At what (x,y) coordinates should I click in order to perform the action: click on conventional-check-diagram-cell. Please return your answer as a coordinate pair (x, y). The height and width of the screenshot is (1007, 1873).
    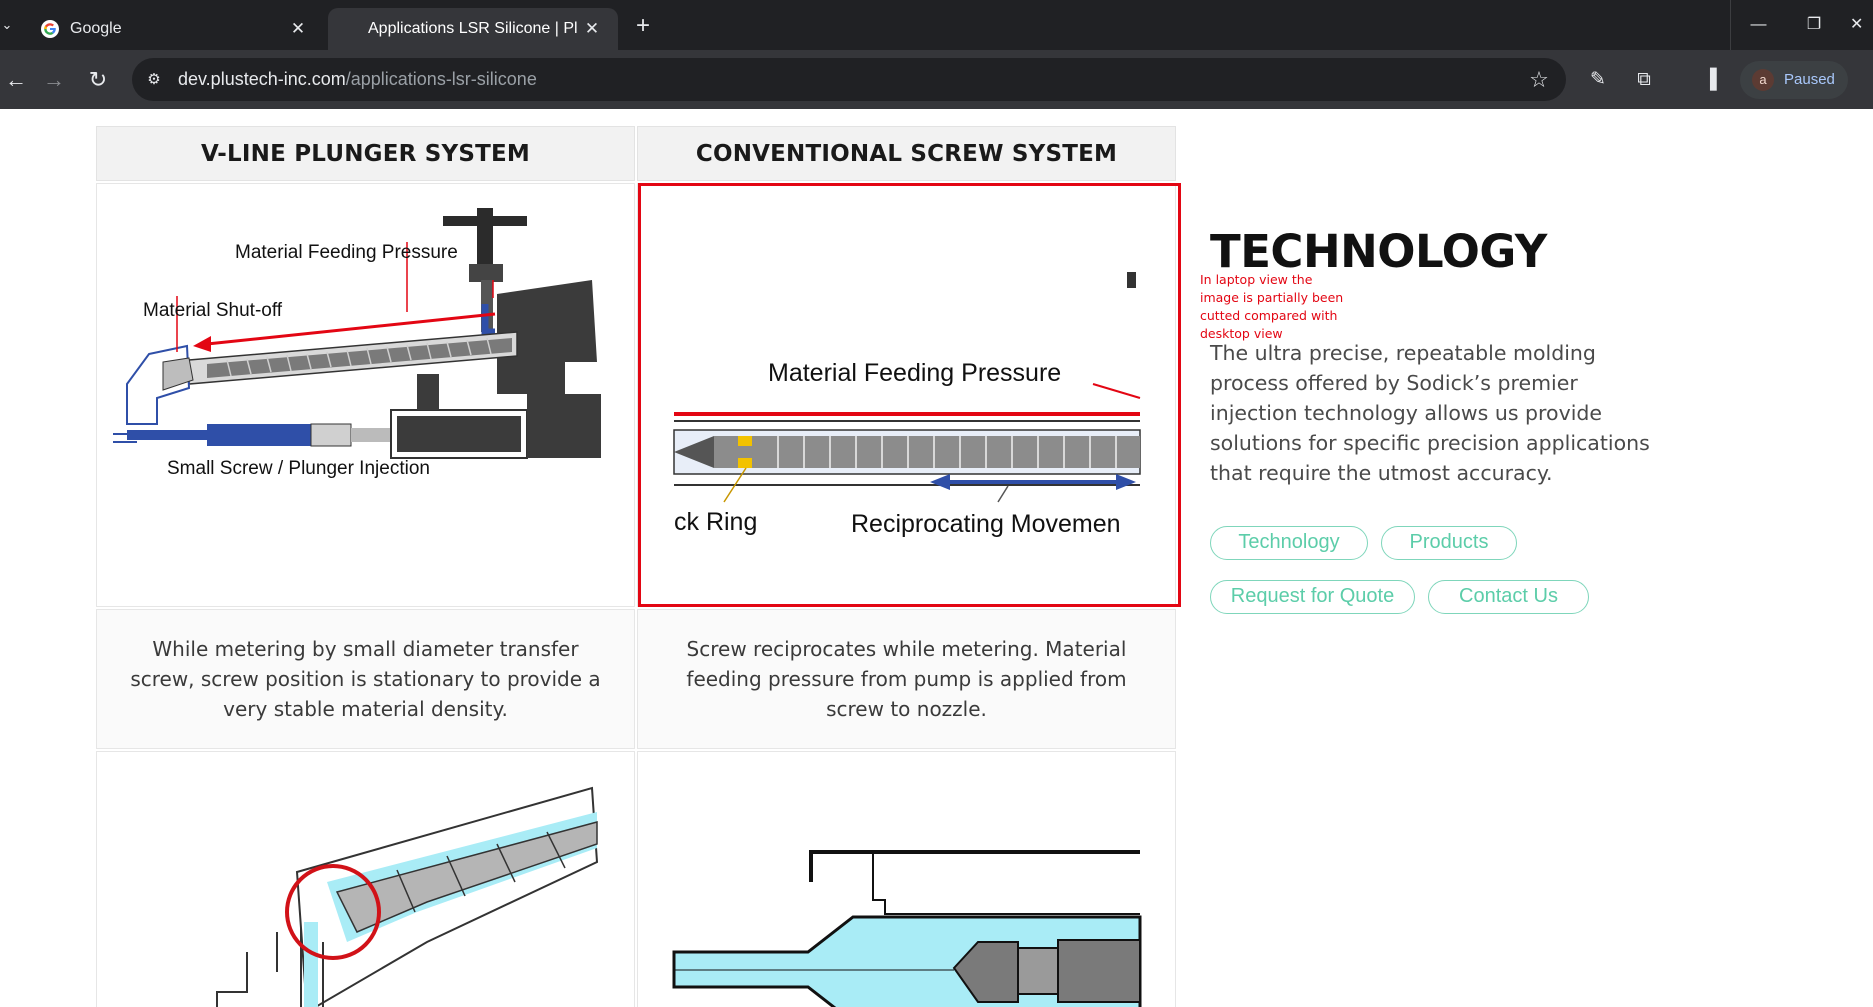
    Looking at the image, I should click on (906, 879).